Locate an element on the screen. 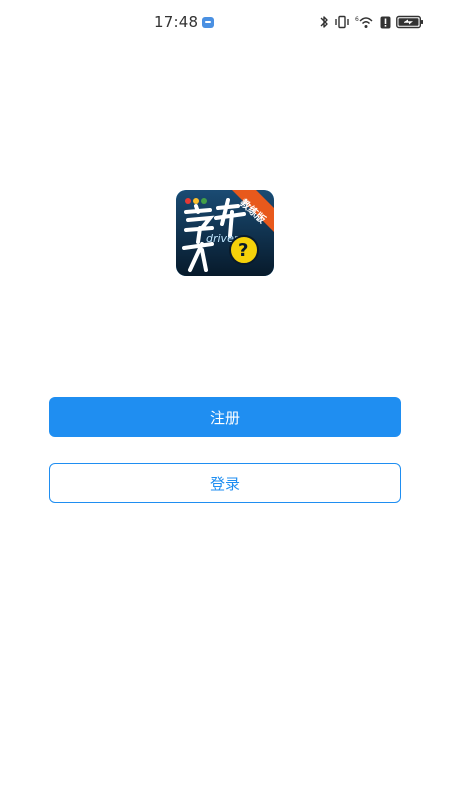 The width and height of the screenshot is (450, 800). wifi-icon: 6 is located at coordinates (364, 22).